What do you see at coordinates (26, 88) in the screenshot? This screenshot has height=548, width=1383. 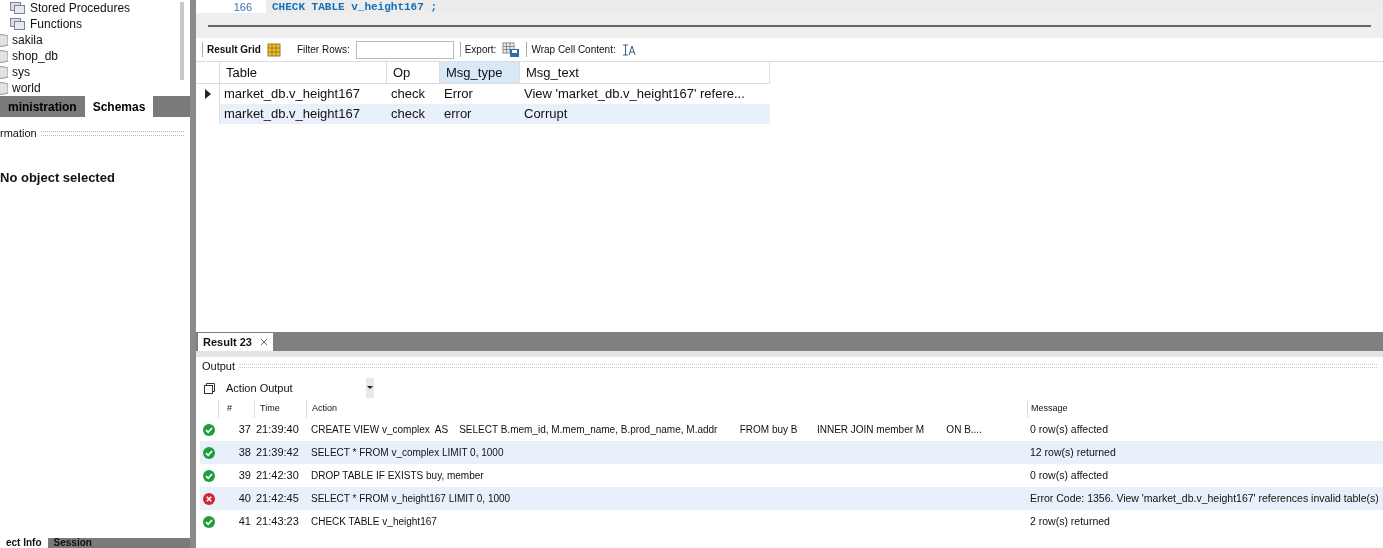 I see `tree-item: world` at bounding box center [26, 88].